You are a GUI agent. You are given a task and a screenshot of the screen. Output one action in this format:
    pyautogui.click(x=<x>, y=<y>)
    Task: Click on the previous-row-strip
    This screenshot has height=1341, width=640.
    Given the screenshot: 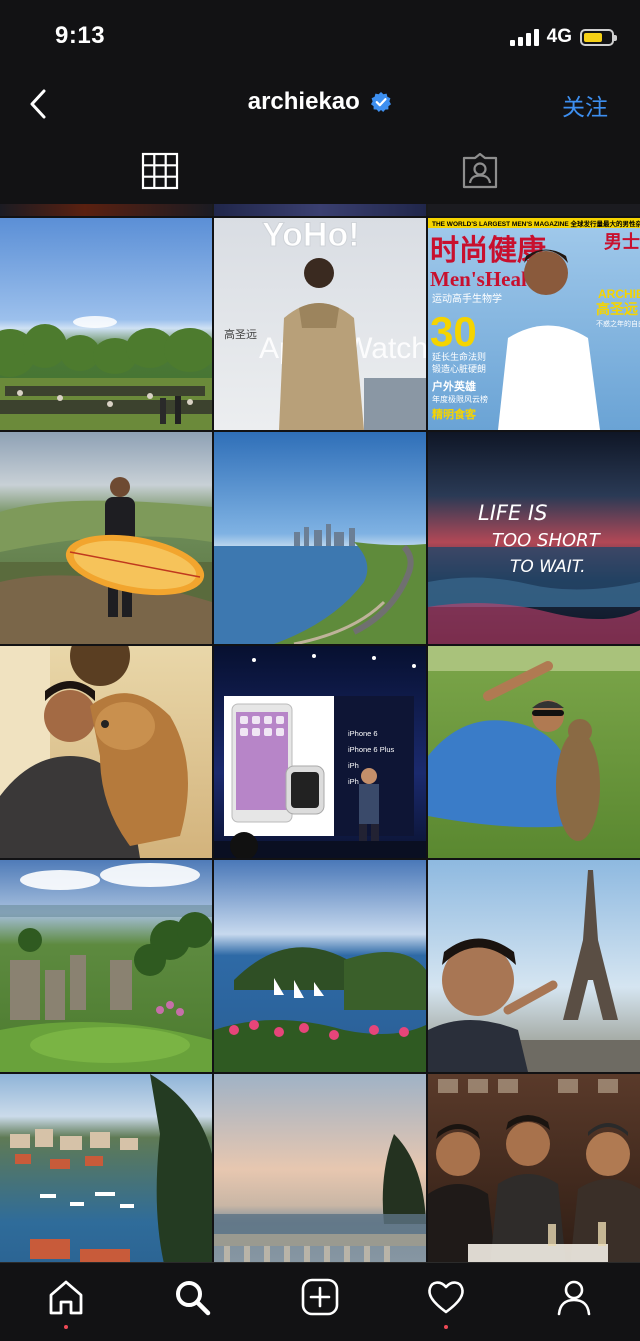 What is the action you would take?
    pyautogui.click(x=320, y=210)
    